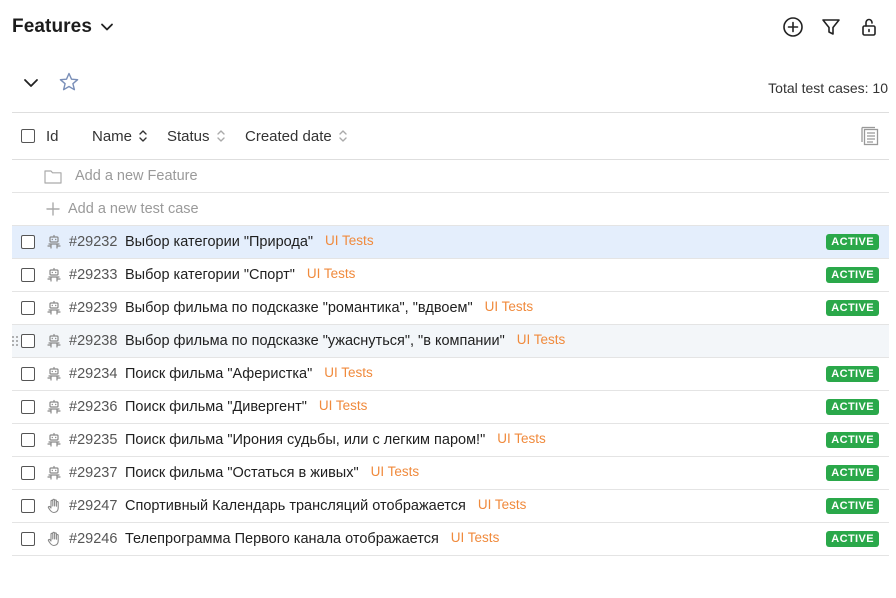 Image resolution: width=896 pixels, height=598 pixels. I want to click on test-case-id: #29239, so click(93, 308).